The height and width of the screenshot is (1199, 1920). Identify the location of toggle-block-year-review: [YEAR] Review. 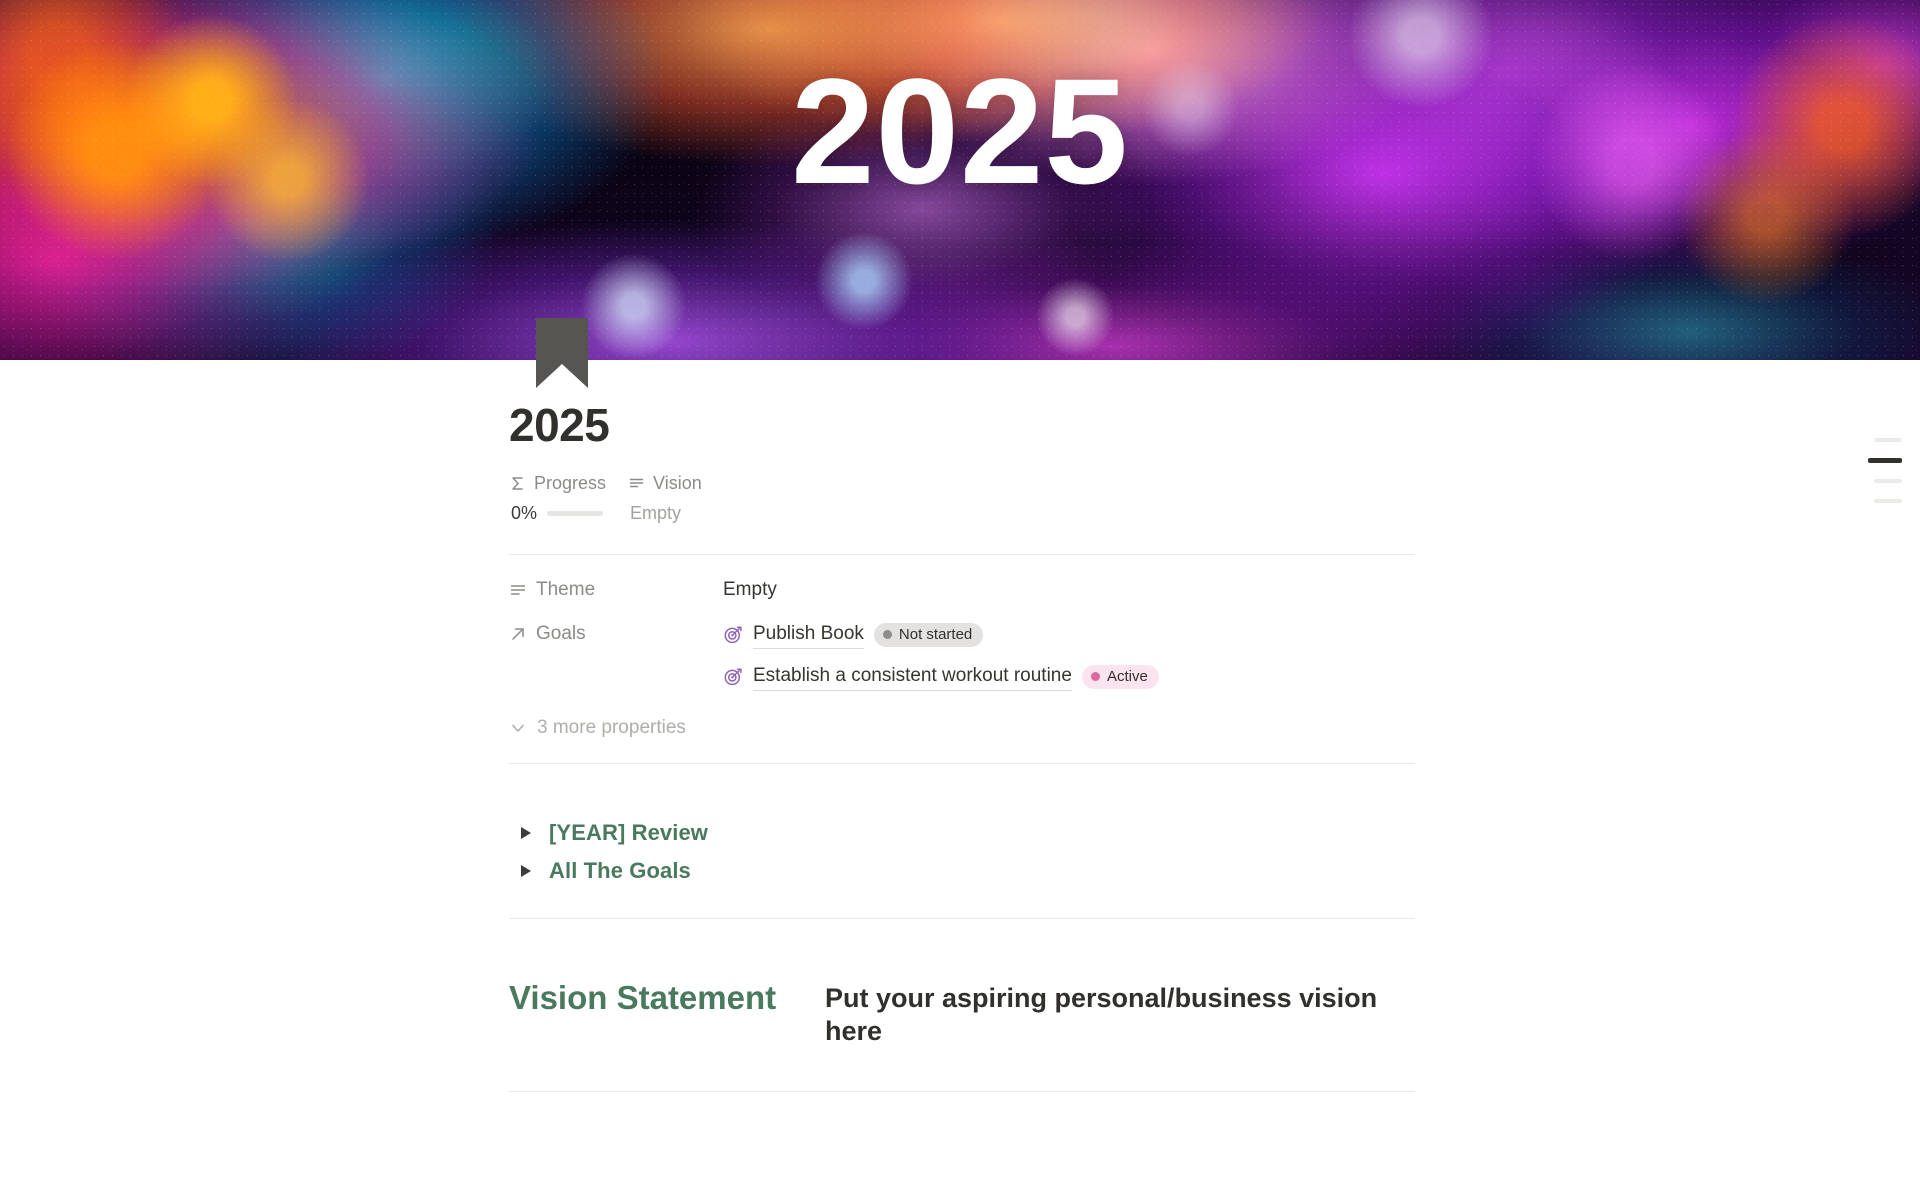
(962, 835).